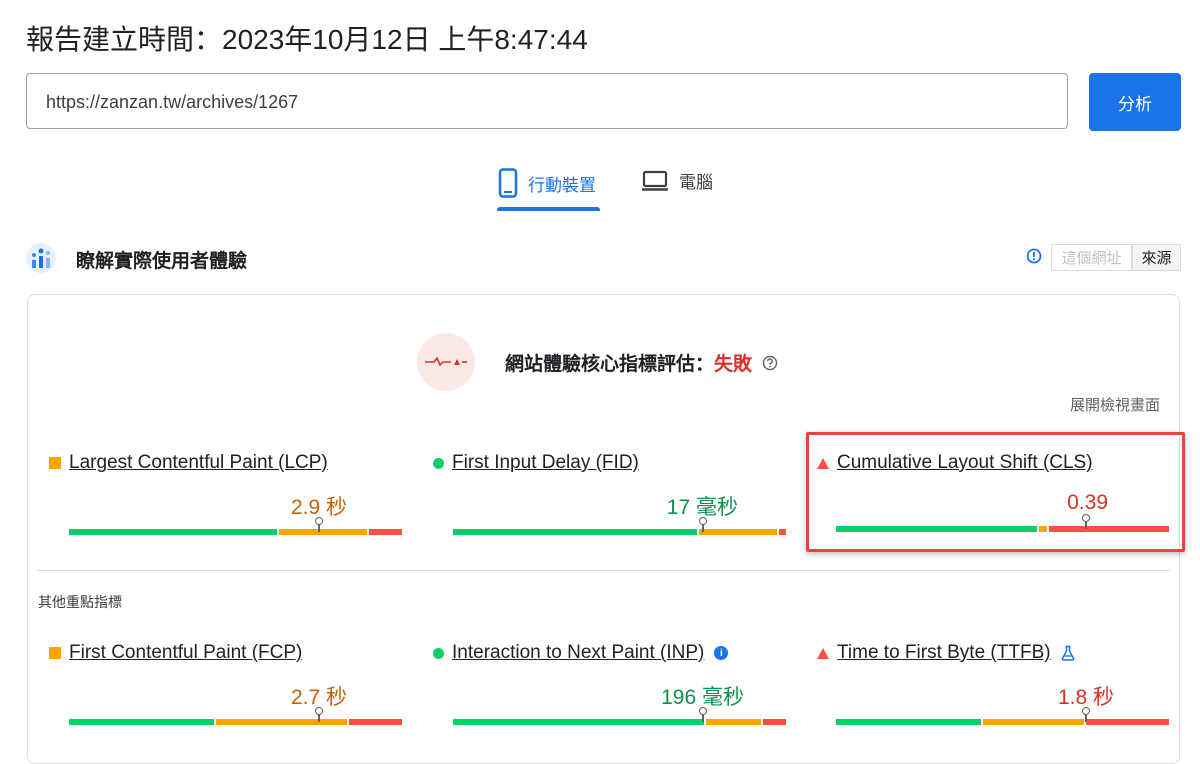 This screenshot has width=1200, height=764. I want to click on users-crux-icon, so click(41, 258).